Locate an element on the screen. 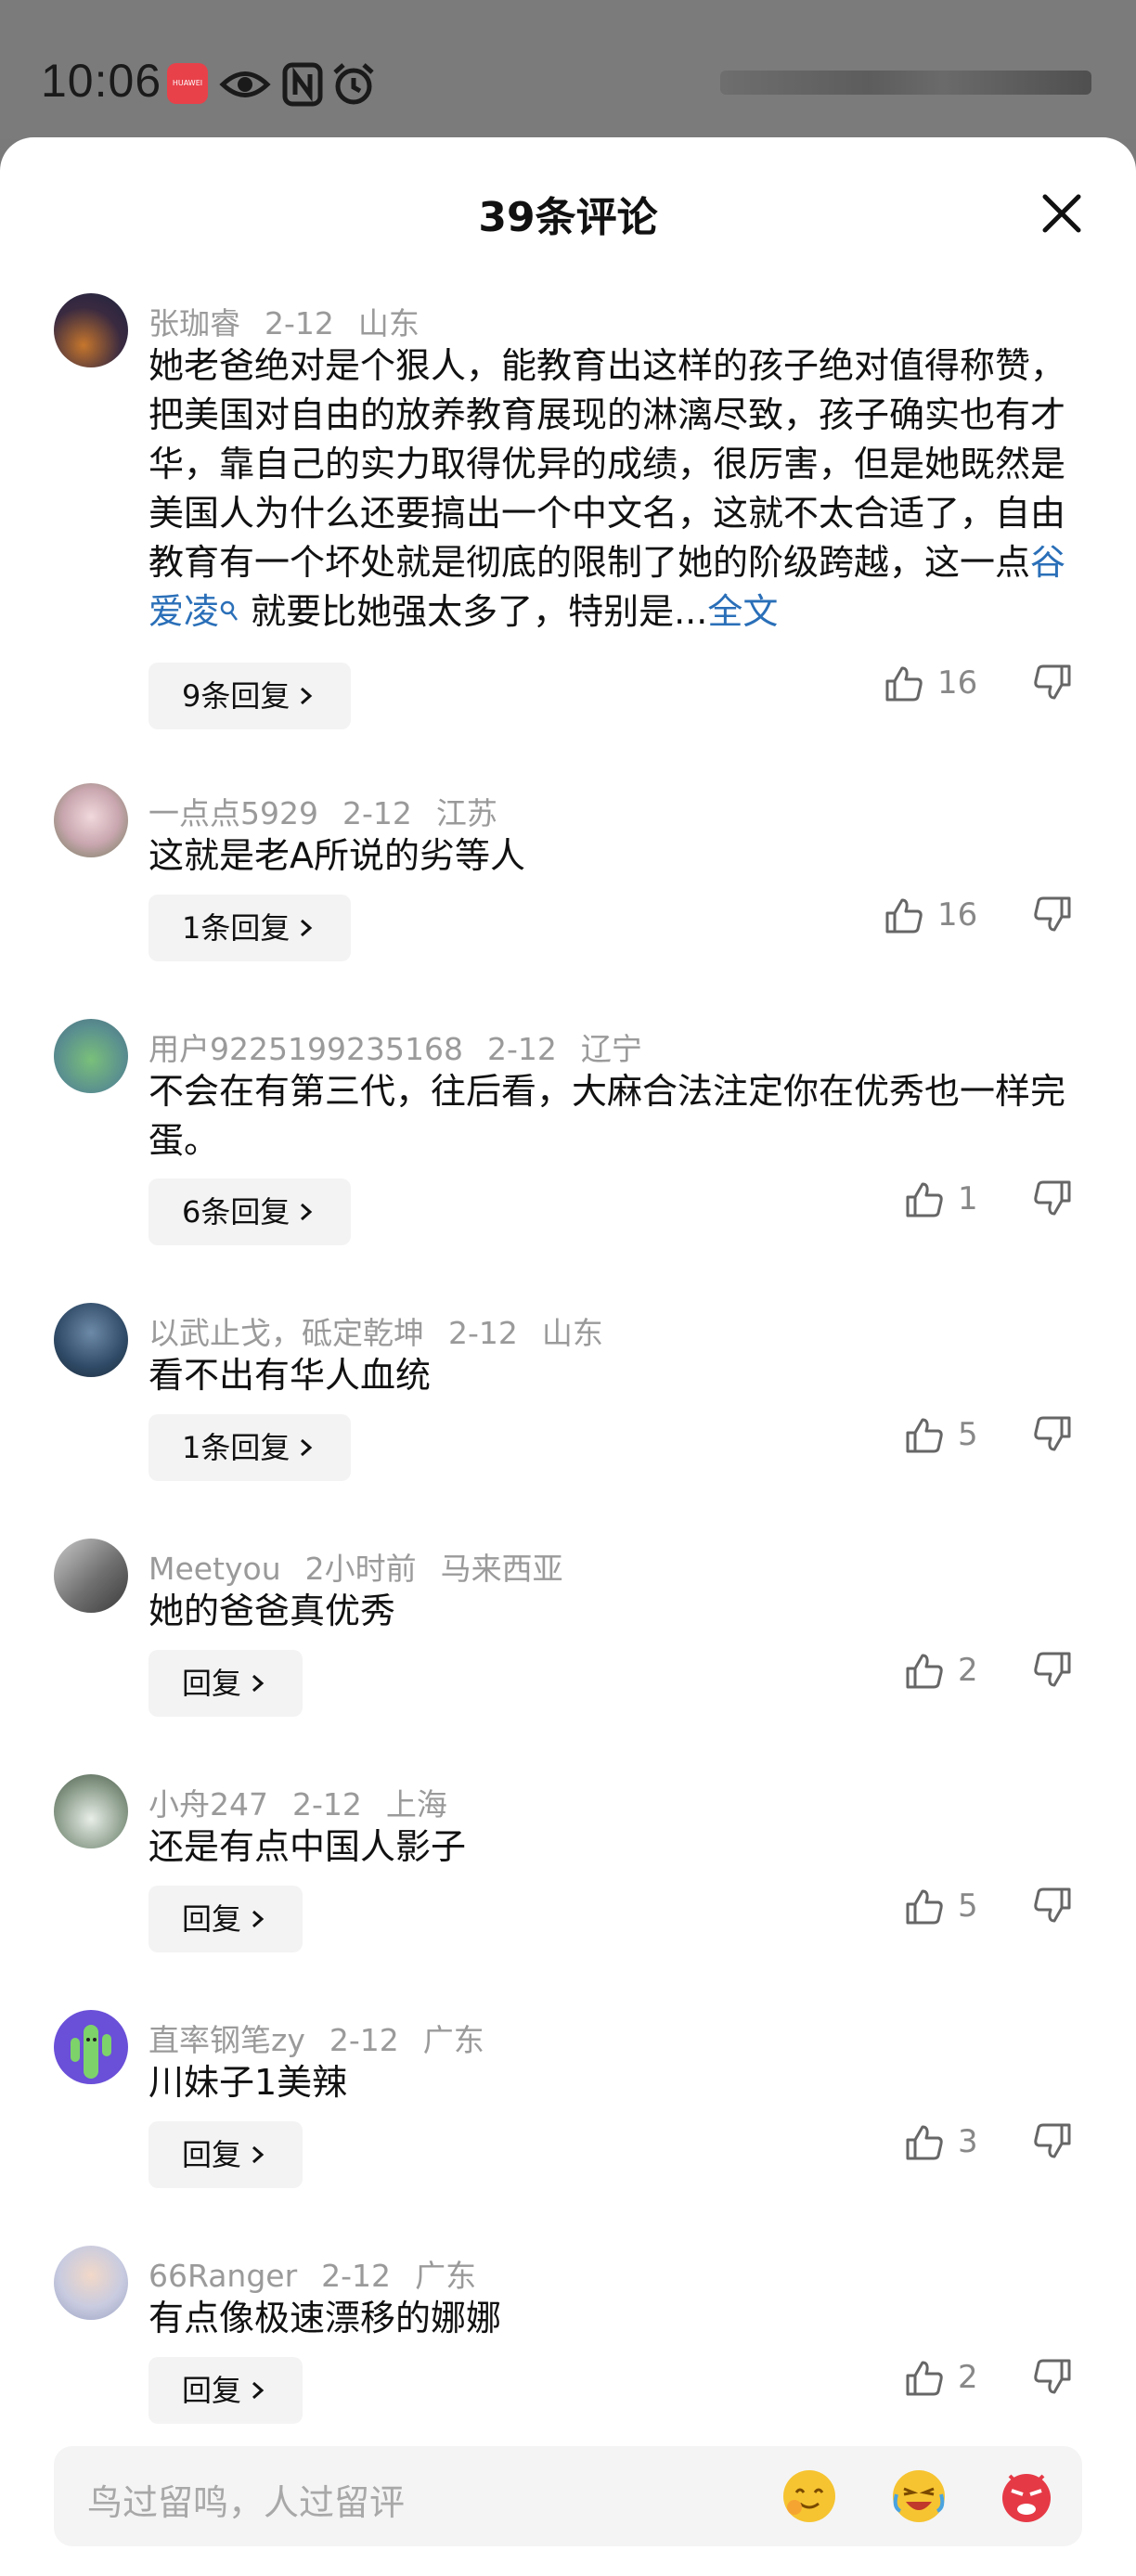  comment-text: 有点像极速漂移的娜娜 is located at coordinates (325, 2318).